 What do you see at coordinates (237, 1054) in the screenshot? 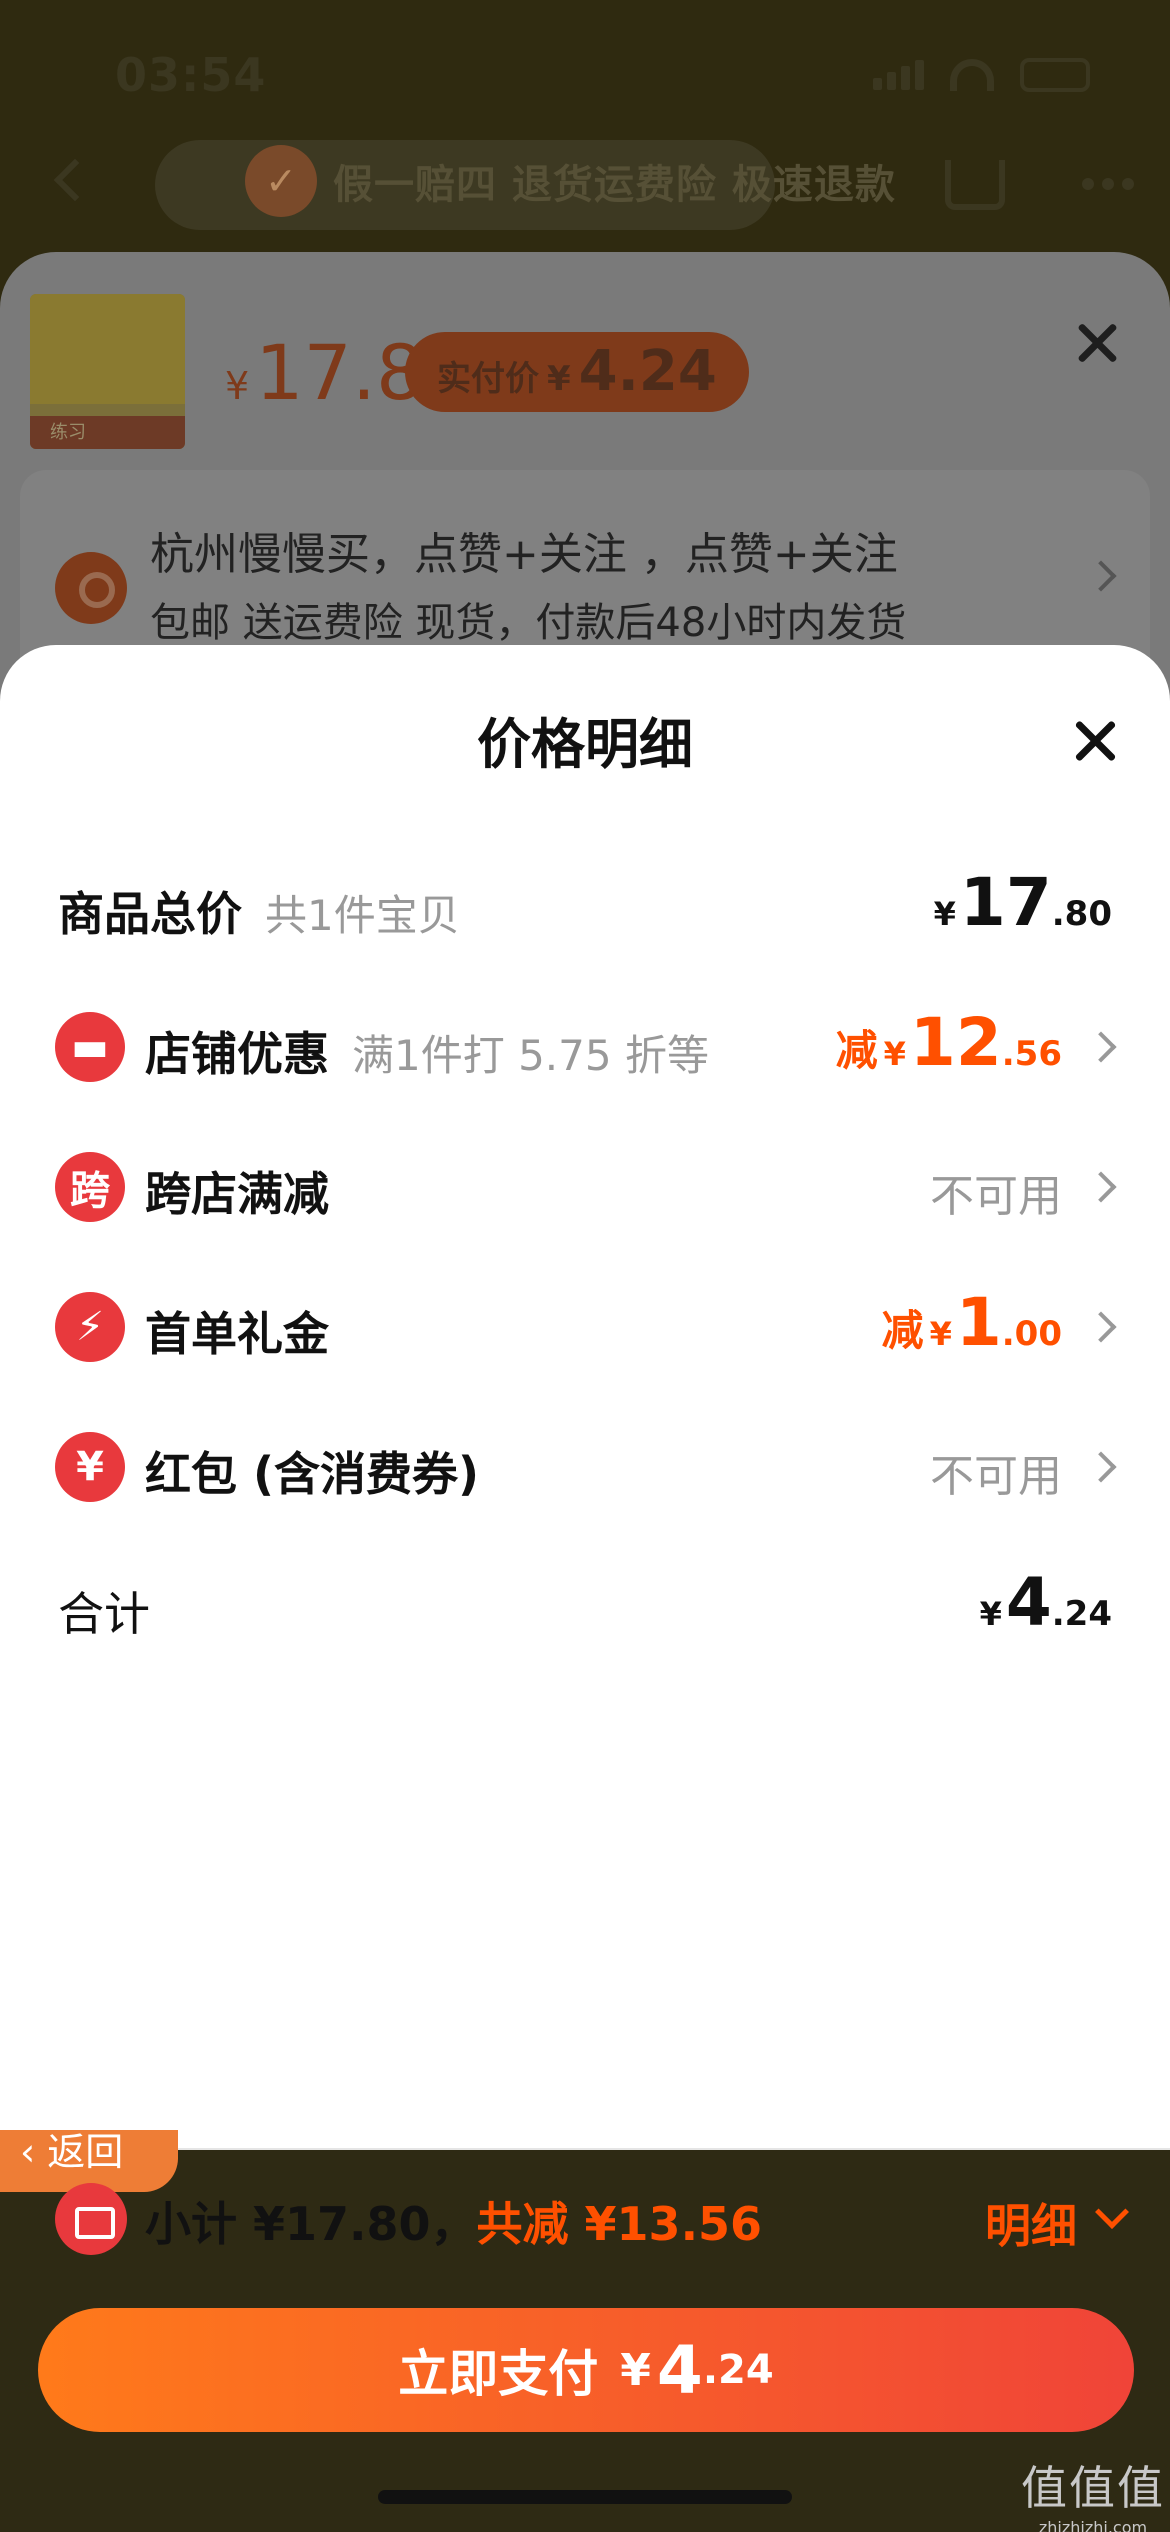
I see `row-label: 店铺优惠` at bounding box center [237, 1054].